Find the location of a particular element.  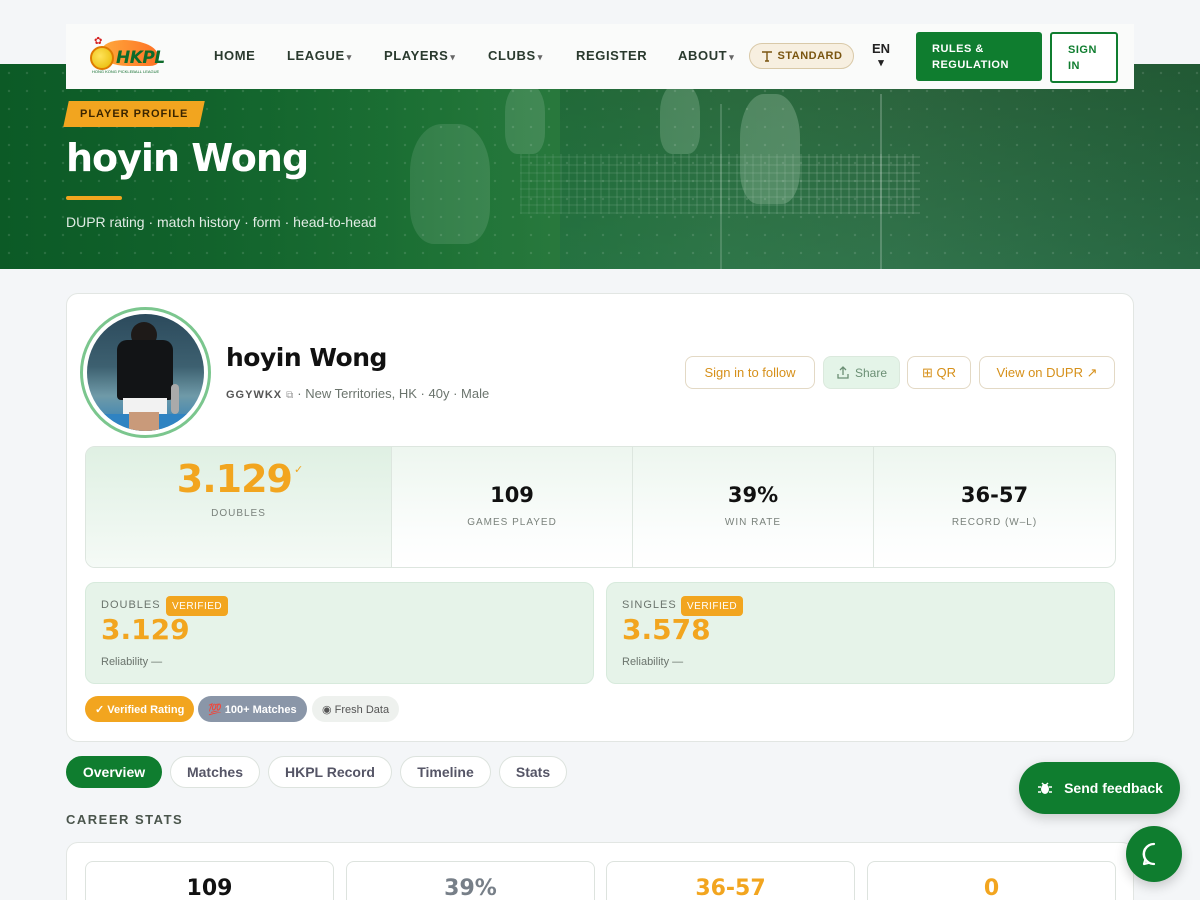

tab-hkpl-record: HKPL Record is located at coordinates (330, 772).